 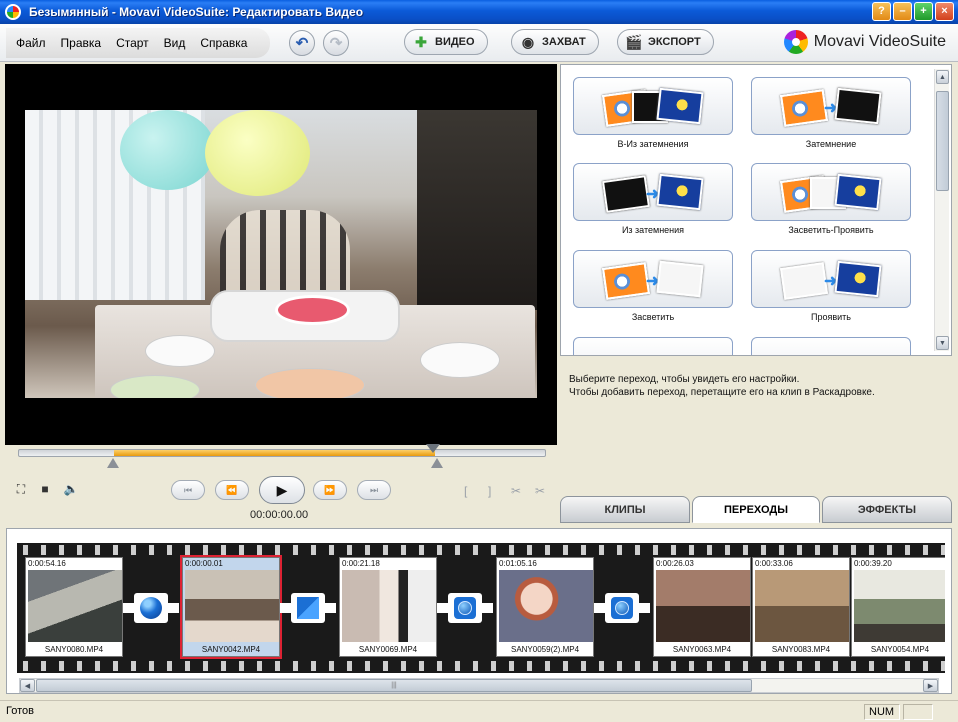 I want to click on storyboard-clip: 0:00:26.03 SANY0063.MP4, so click(x=702, y=607).